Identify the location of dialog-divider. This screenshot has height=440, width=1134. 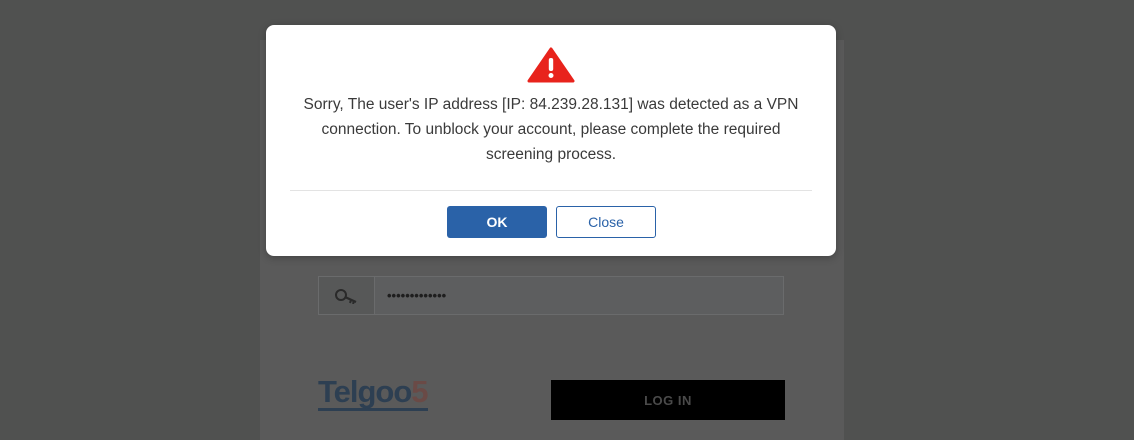
(551, 190).